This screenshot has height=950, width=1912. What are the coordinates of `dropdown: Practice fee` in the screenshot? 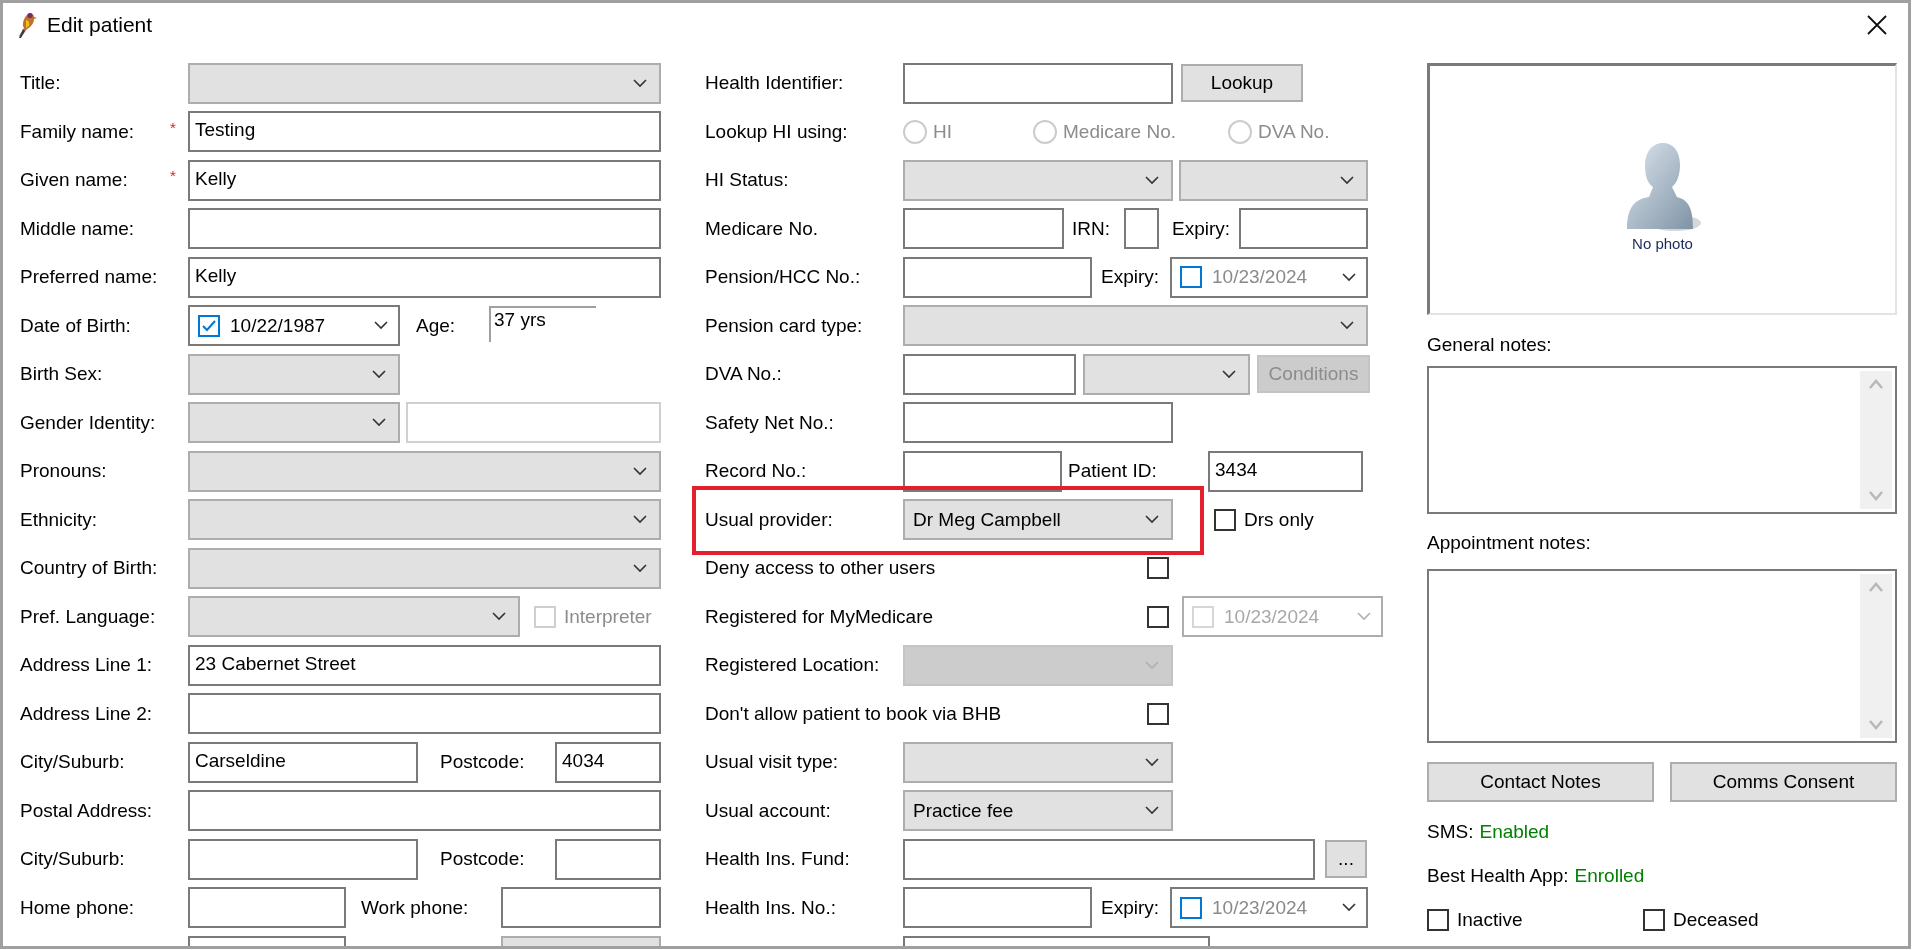 It's located at (1038, 811).